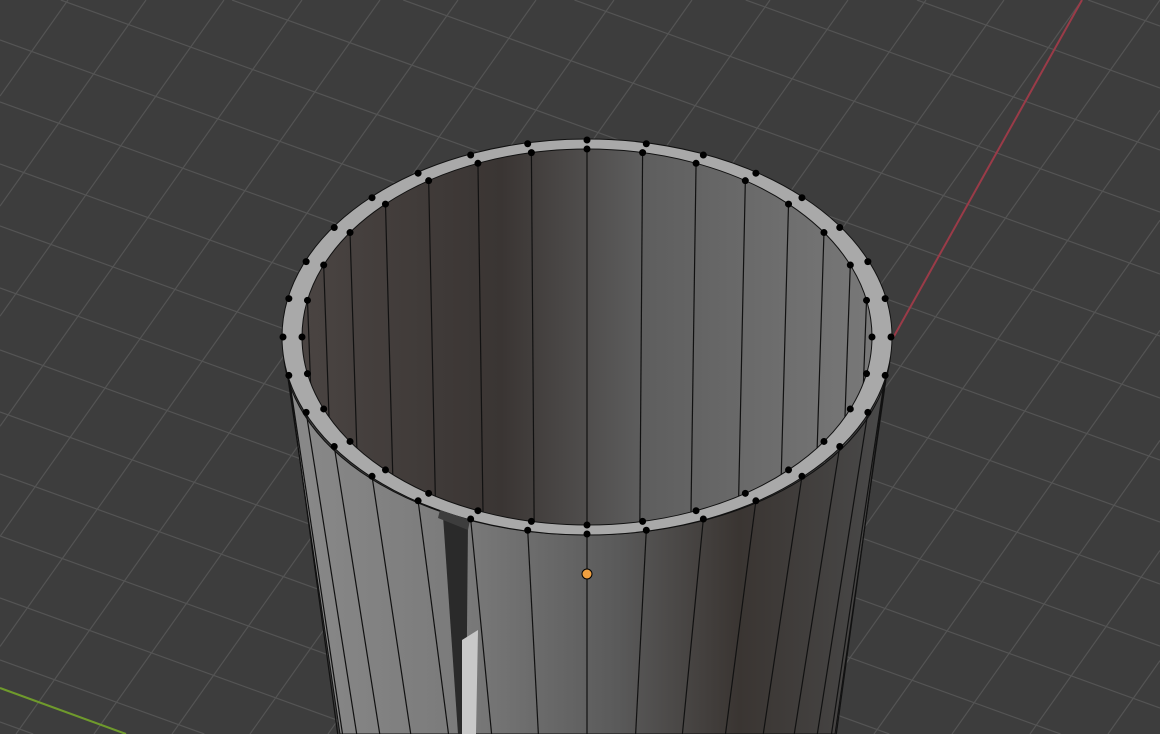  What do you see at coordinates (987, 169) in the screenshot?
I see `x-axis-line` at bounding box center [987, 169].